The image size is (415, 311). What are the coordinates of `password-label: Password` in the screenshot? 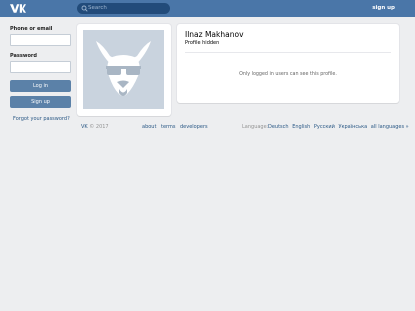 It's located at (23, 56).